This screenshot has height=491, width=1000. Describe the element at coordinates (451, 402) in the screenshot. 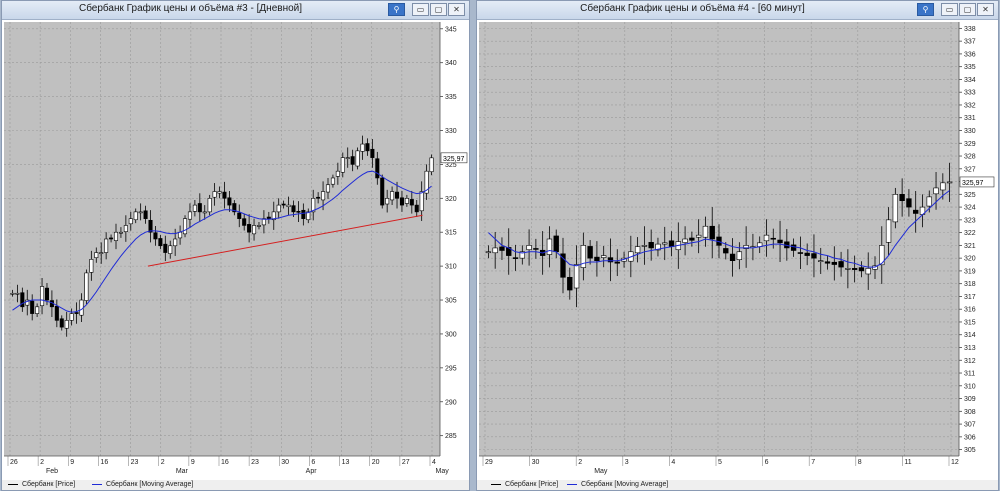

I see `y-tick-label: 290` at that location.